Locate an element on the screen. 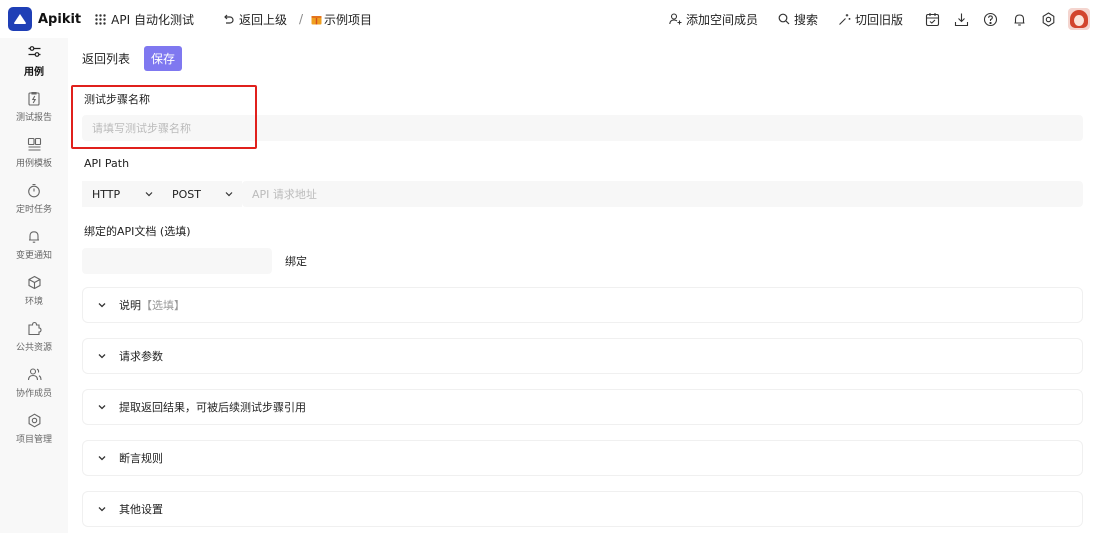 The image size is (1098, 533). sidebar-item-label: 用例 is located at coordinates (34, 72).